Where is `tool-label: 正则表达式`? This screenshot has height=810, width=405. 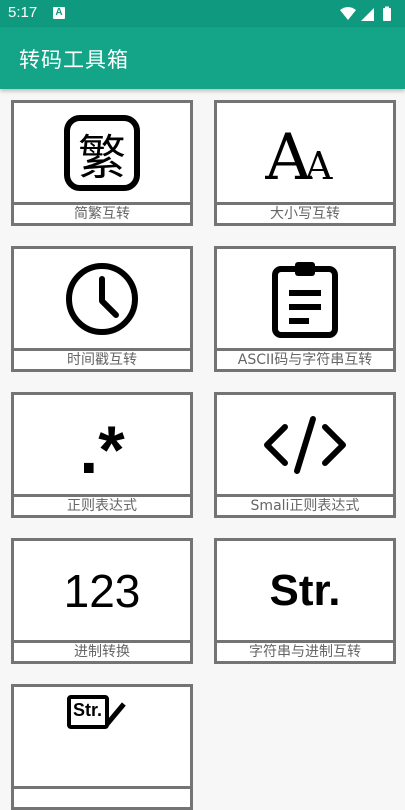
tool-label: 正则表达式 is located at coordinates (102, 504).